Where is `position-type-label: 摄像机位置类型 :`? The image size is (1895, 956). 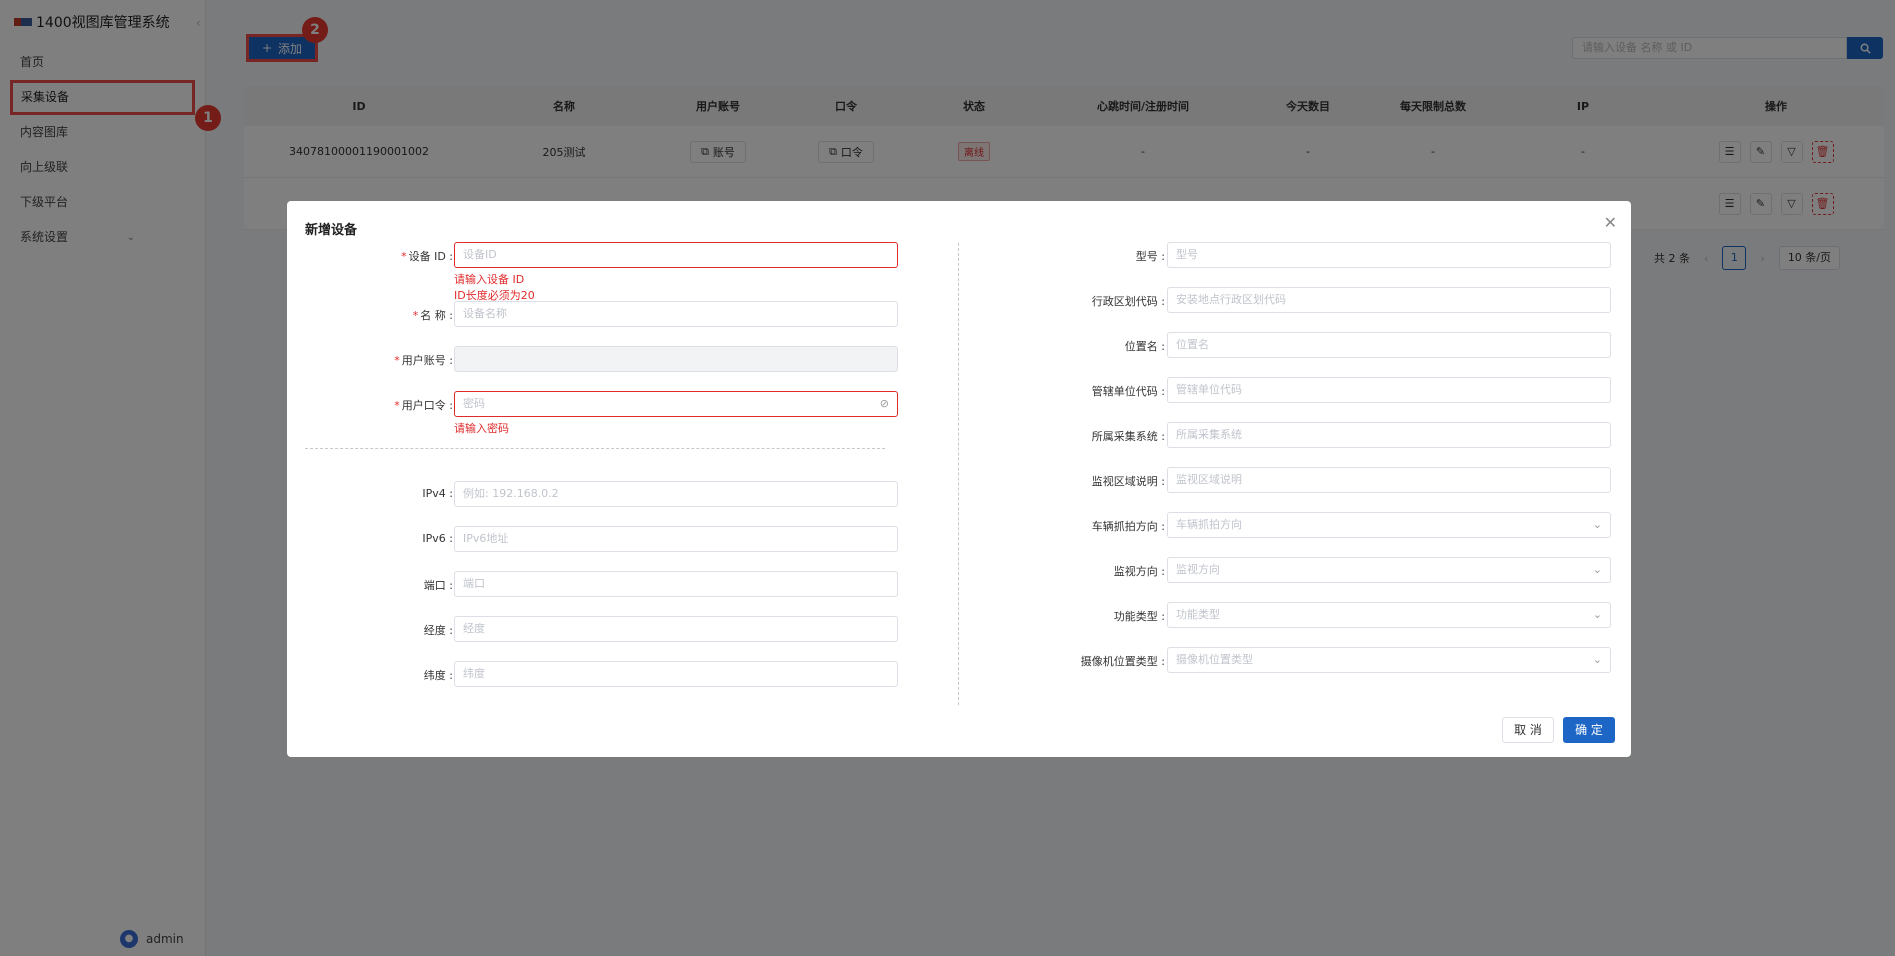 position-type-label: 摄像机位置类型 : is located at coordinates (1122, 661).